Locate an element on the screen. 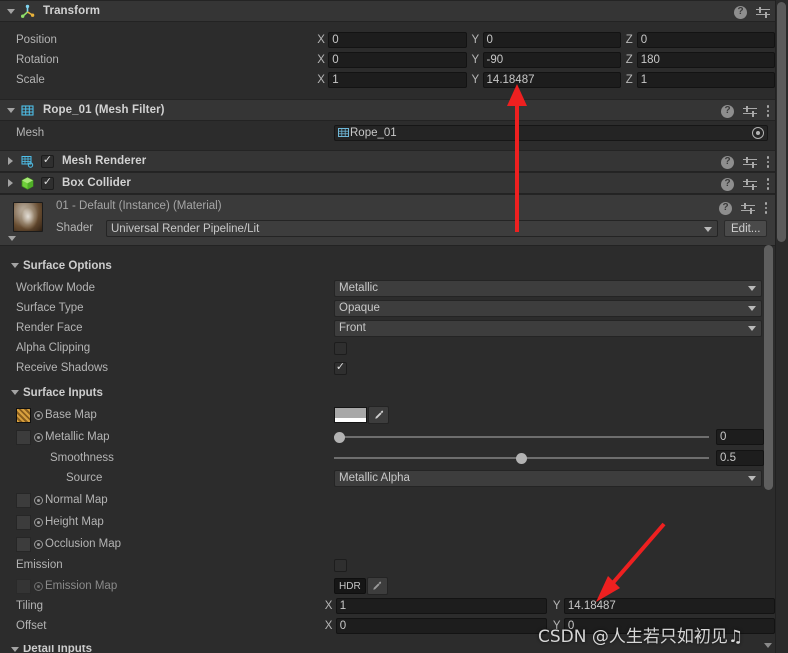 Image resolution: width=788 pixels, height=653 pixels. normal-map-target-icon is located at coordinates (38, 500).